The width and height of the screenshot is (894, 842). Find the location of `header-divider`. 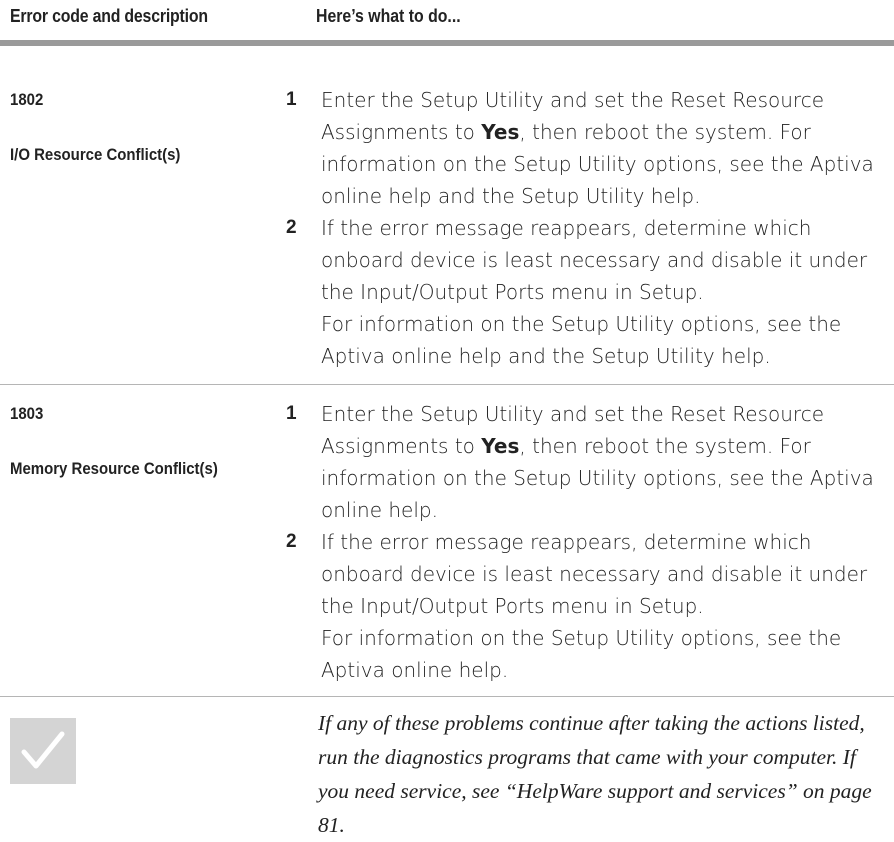

header-divider is located at coordinates (447, 43).